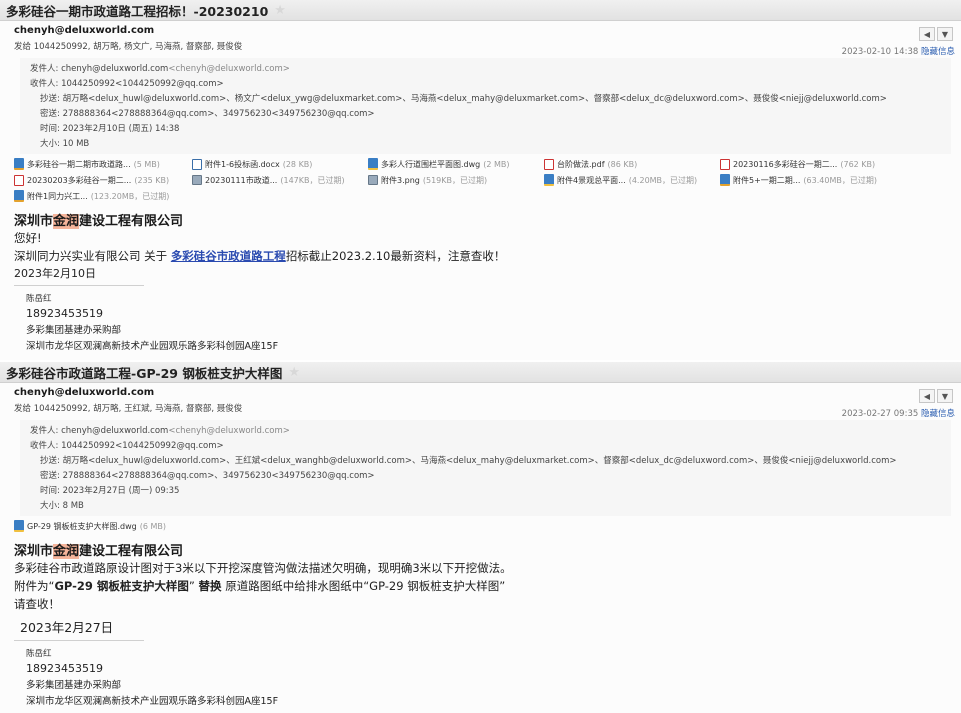 This screenshot has width=961, height=713. Describe the element at coordinates (50, 506) in the screenshot. I see `size-label: 大小:` at that location.